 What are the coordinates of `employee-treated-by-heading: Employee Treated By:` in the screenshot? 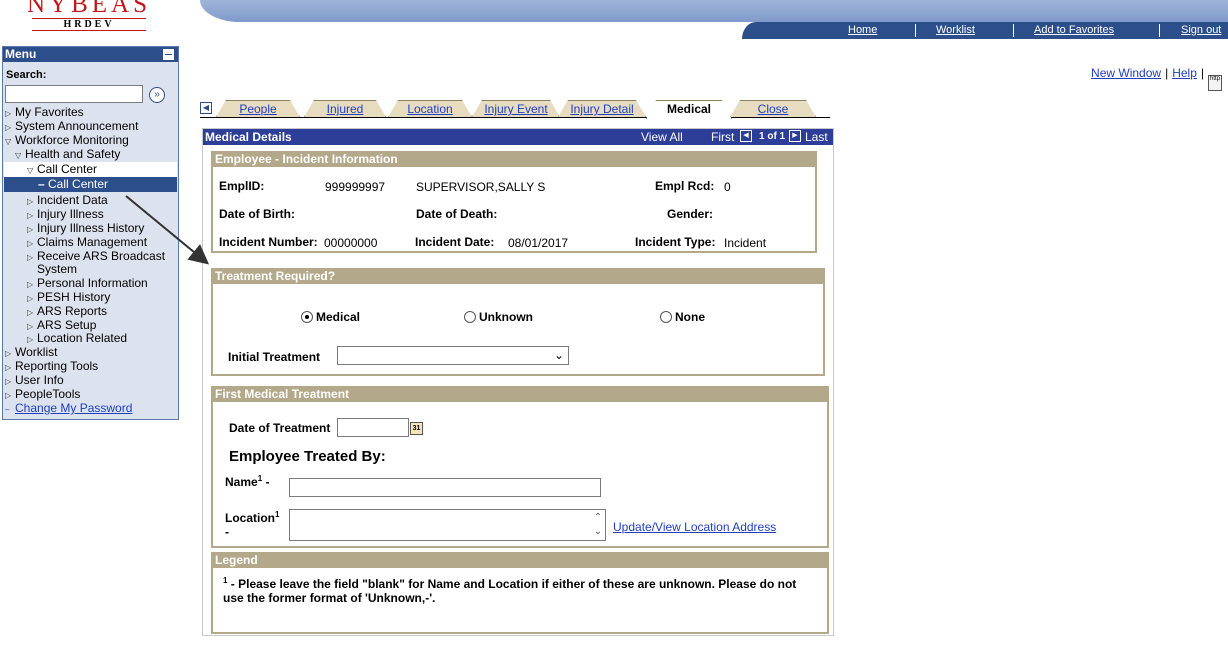 It's located at (307, 456).